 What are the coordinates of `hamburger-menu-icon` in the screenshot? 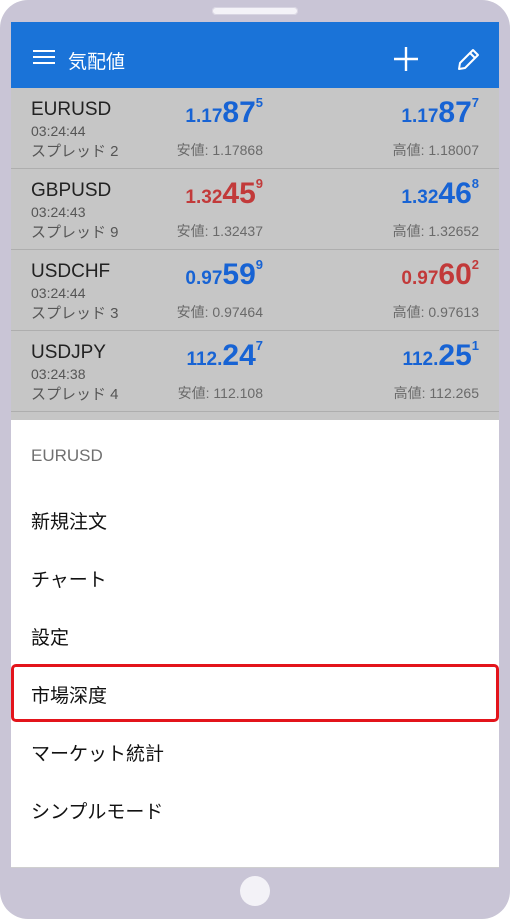 It's located at (44, 57).